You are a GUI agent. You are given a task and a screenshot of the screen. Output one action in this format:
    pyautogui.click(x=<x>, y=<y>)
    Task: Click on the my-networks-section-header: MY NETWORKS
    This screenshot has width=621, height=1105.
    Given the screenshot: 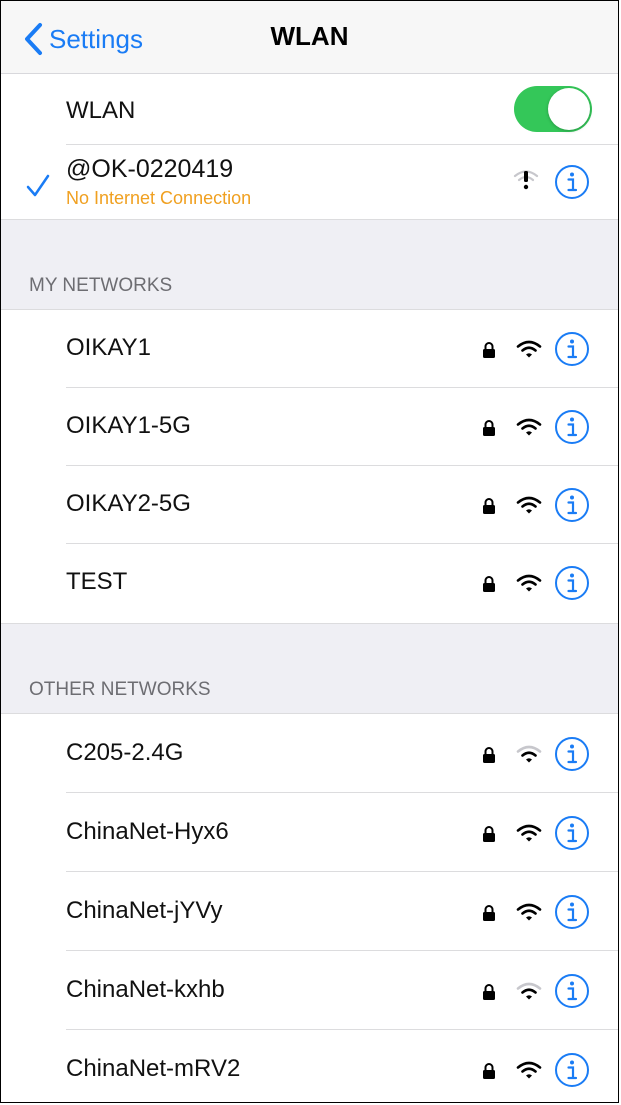 What is the action you would take?
    pyautogui.click(x=309, y=264)
    